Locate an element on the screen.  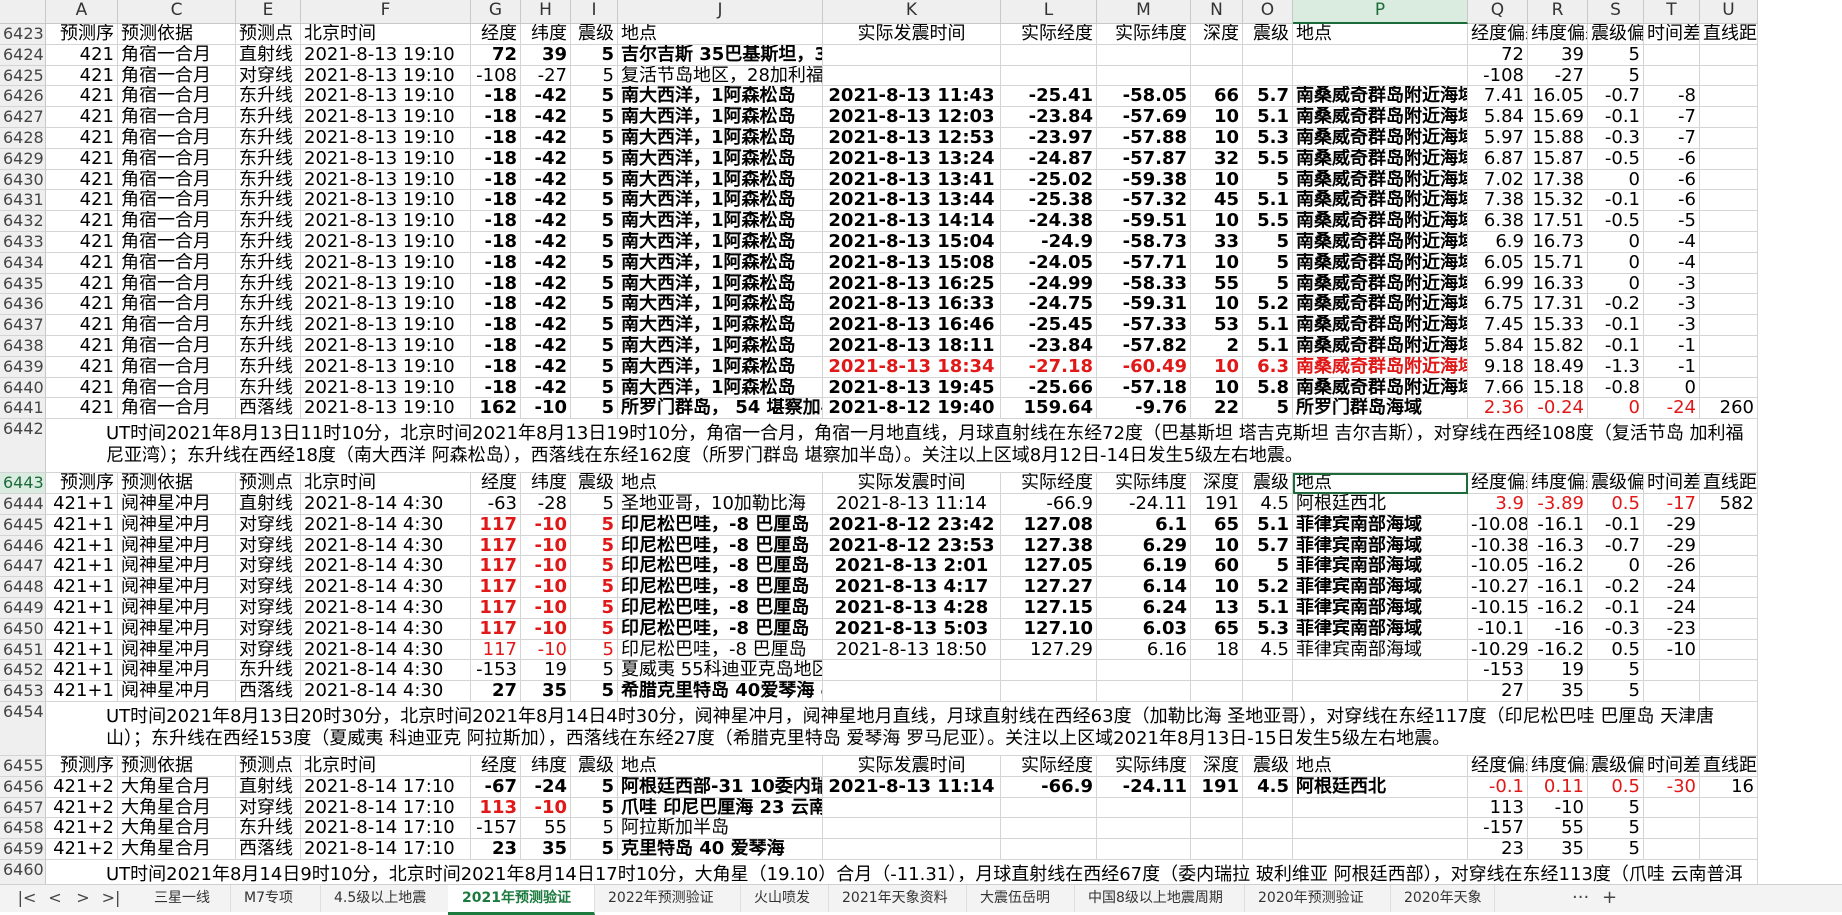
cell-K-6450: 2021-8-13 5:03 is located at coordinates (912, 629).